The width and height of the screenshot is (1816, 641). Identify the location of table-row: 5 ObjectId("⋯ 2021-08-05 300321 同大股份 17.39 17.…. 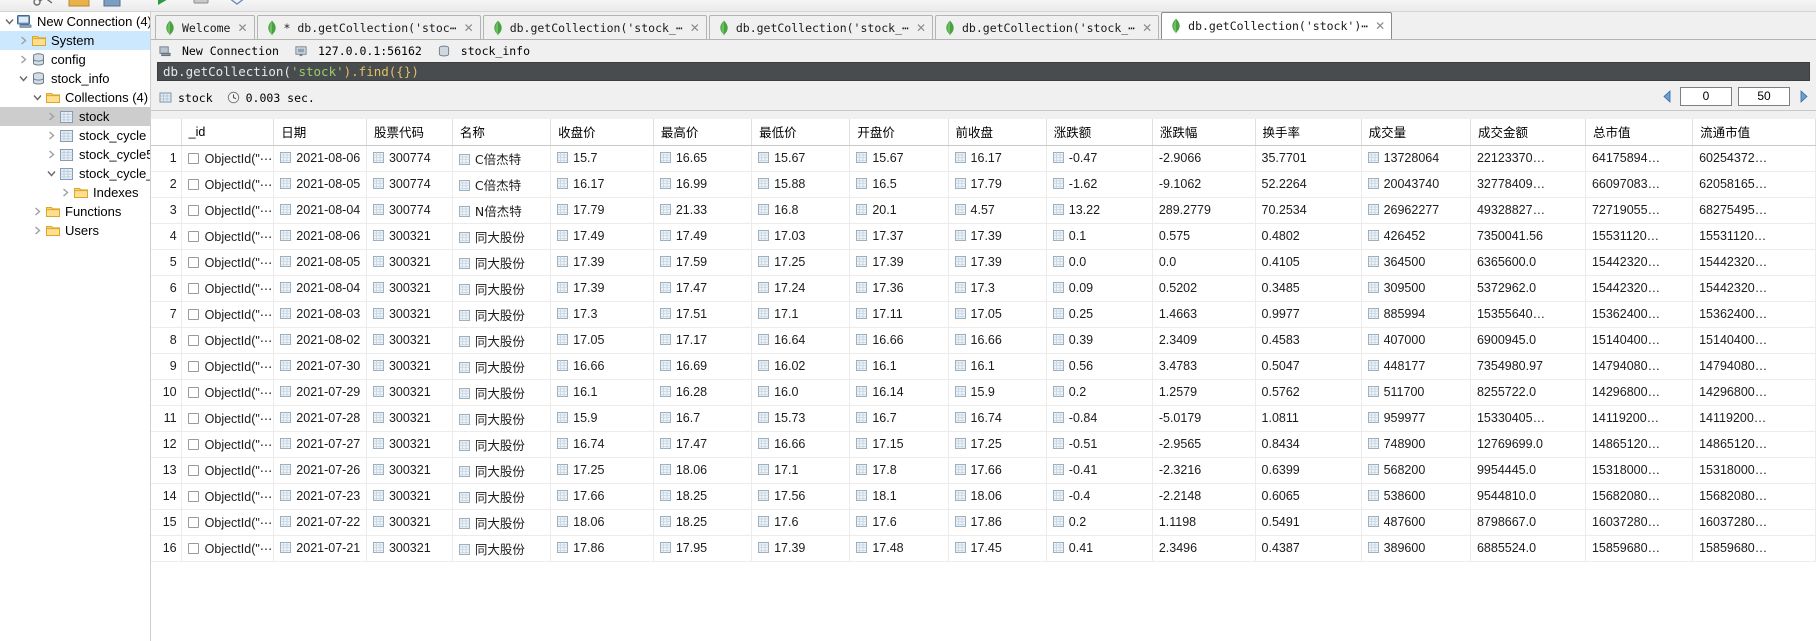
(983, 262).